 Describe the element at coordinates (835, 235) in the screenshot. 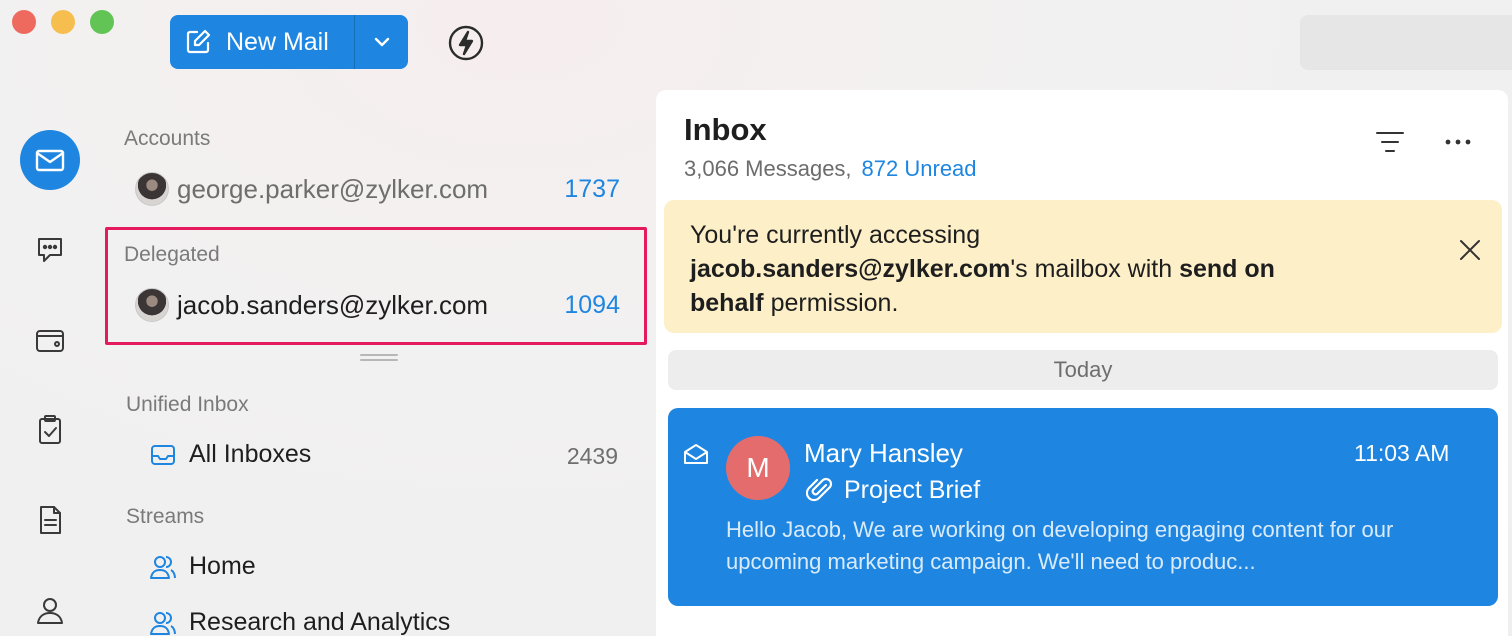

I see `notice-line1: You're currently accessing` at that location.